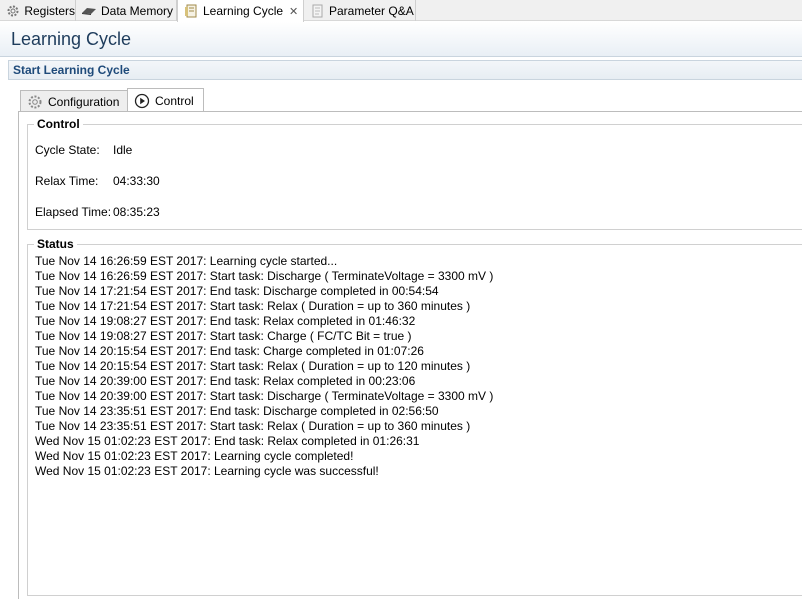 This screenshot has width=802, height=599. I want to click on tab-control: Control, so click(165, 100).